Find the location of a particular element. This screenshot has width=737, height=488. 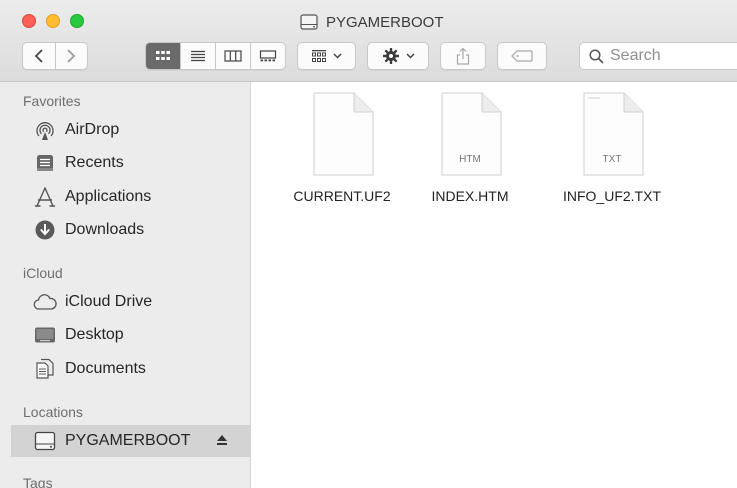

file-type-badge: HTM is located at coordinates (470, 159).